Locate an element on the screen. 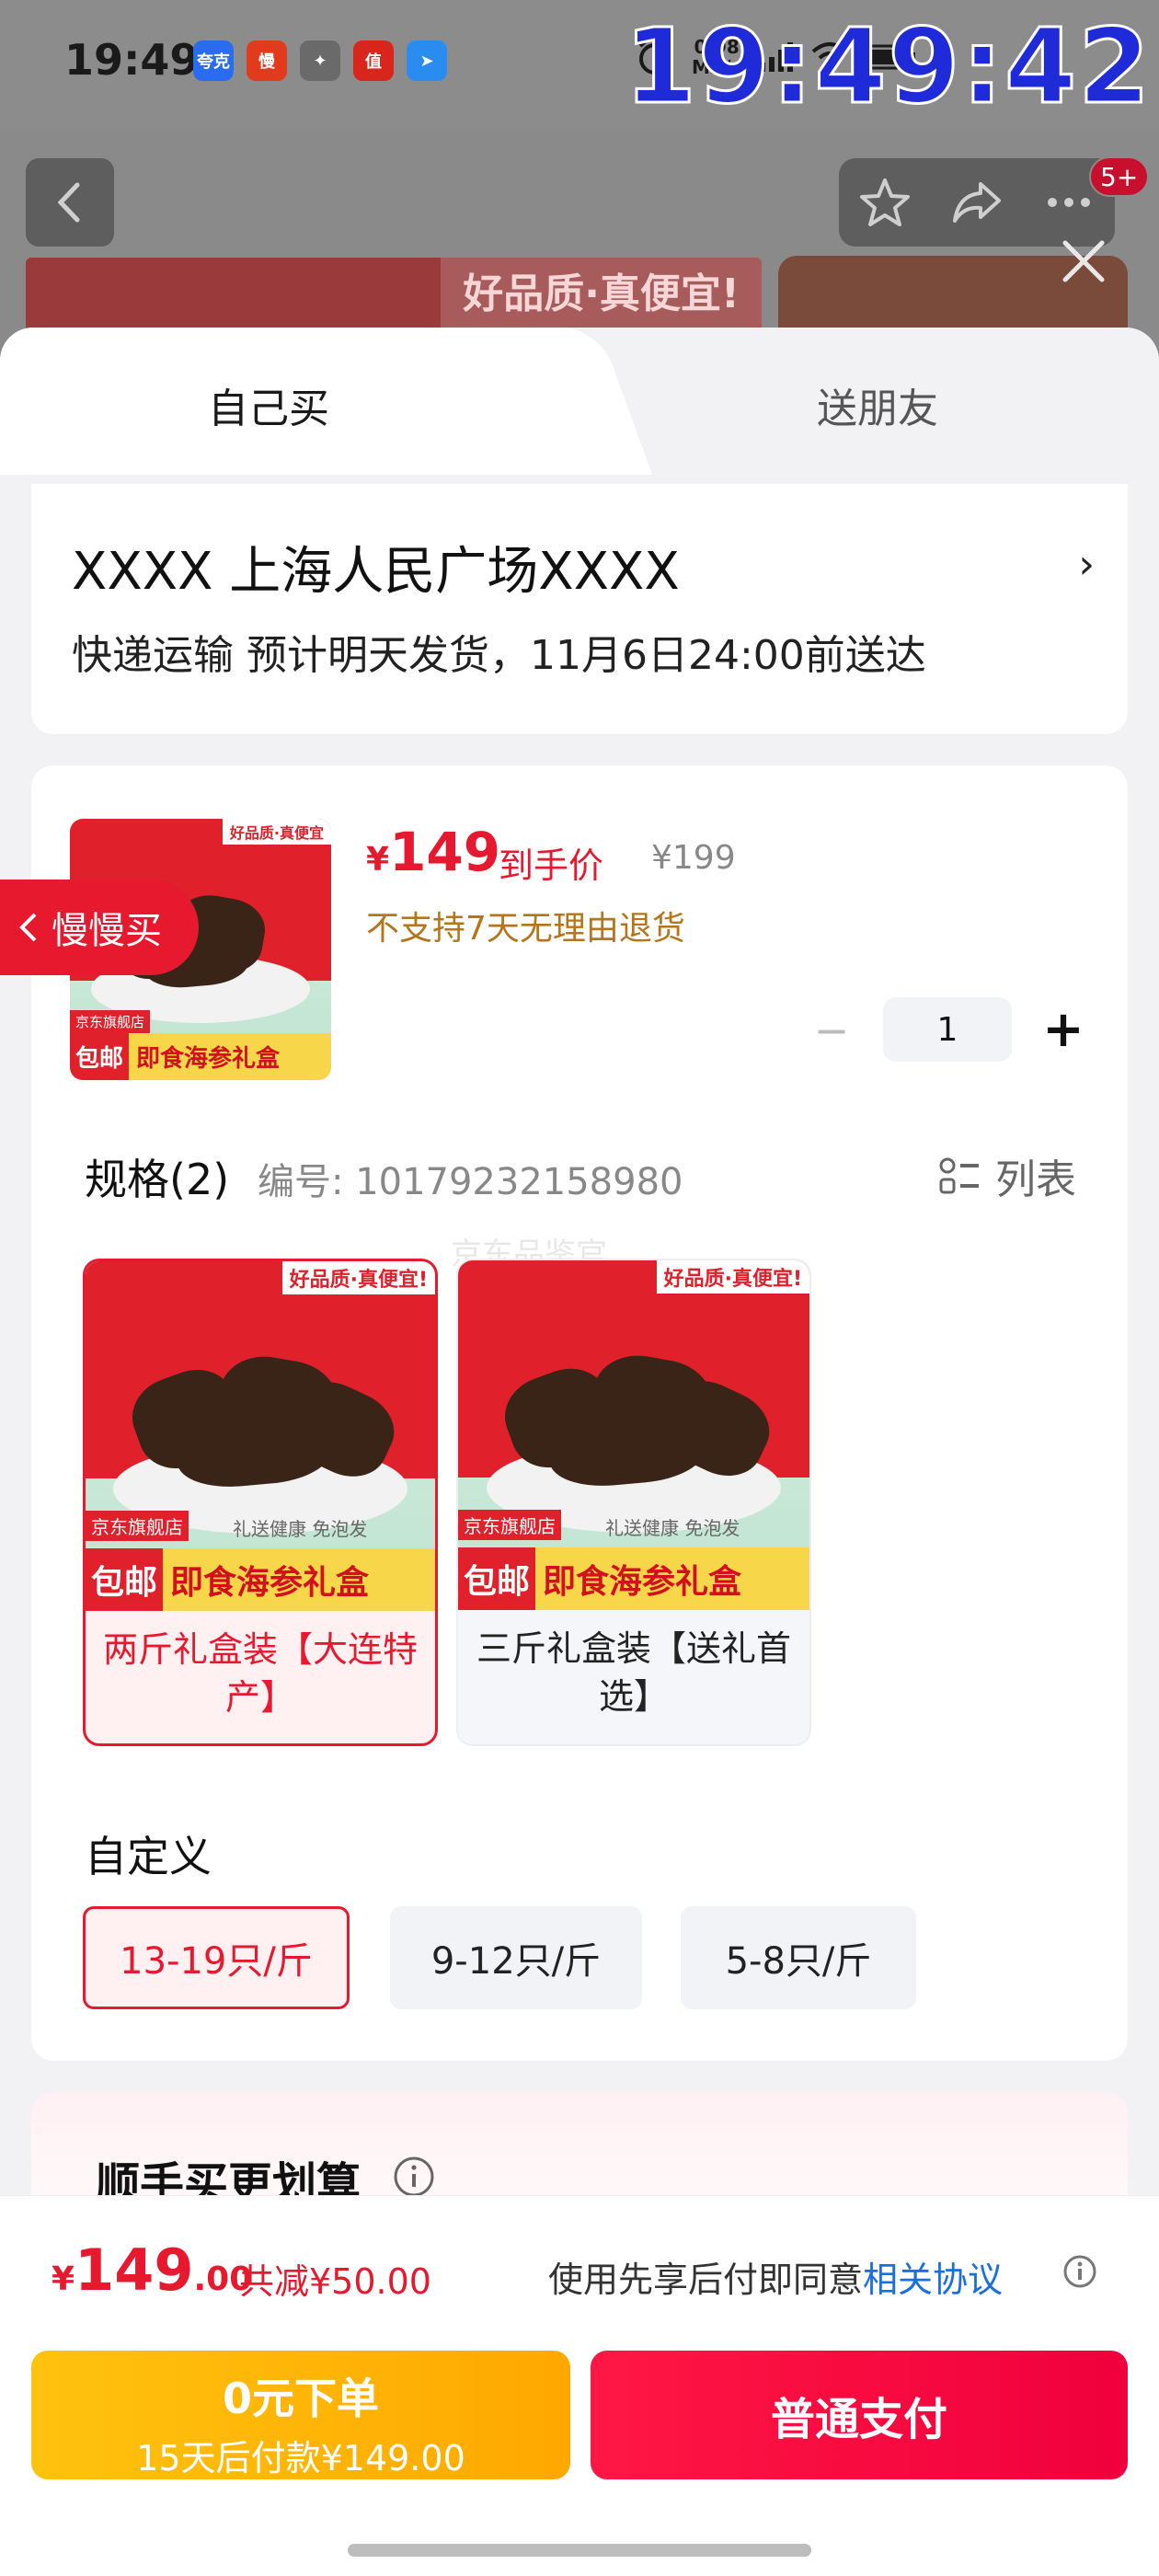 The width and height of the screenshot is (1159, 2576). overlay-clock: 19:49:42 is located at coordinates (887, 67).